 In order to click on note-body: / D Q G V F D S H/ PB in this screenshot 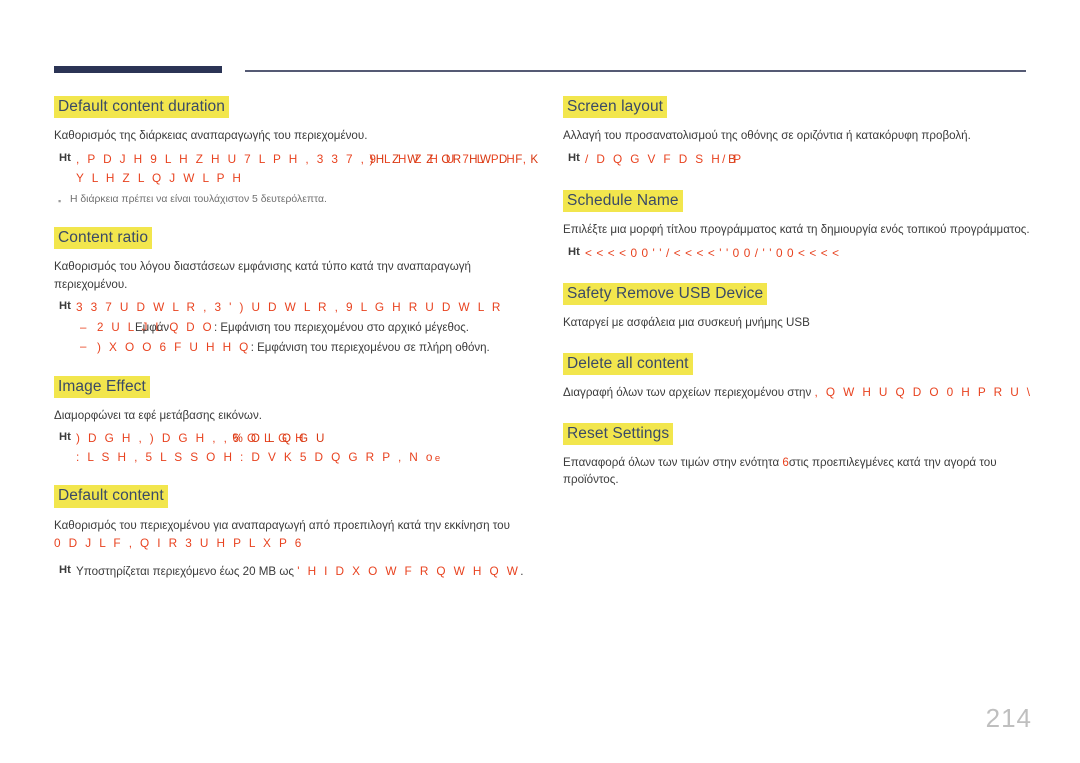, I will do `click(809, 159)`.